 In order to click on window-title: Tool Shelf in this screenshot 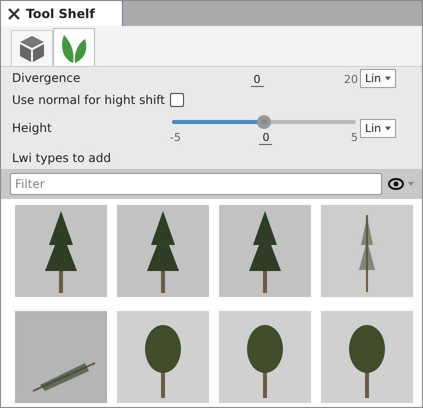, I will do `click(60, 13)`.